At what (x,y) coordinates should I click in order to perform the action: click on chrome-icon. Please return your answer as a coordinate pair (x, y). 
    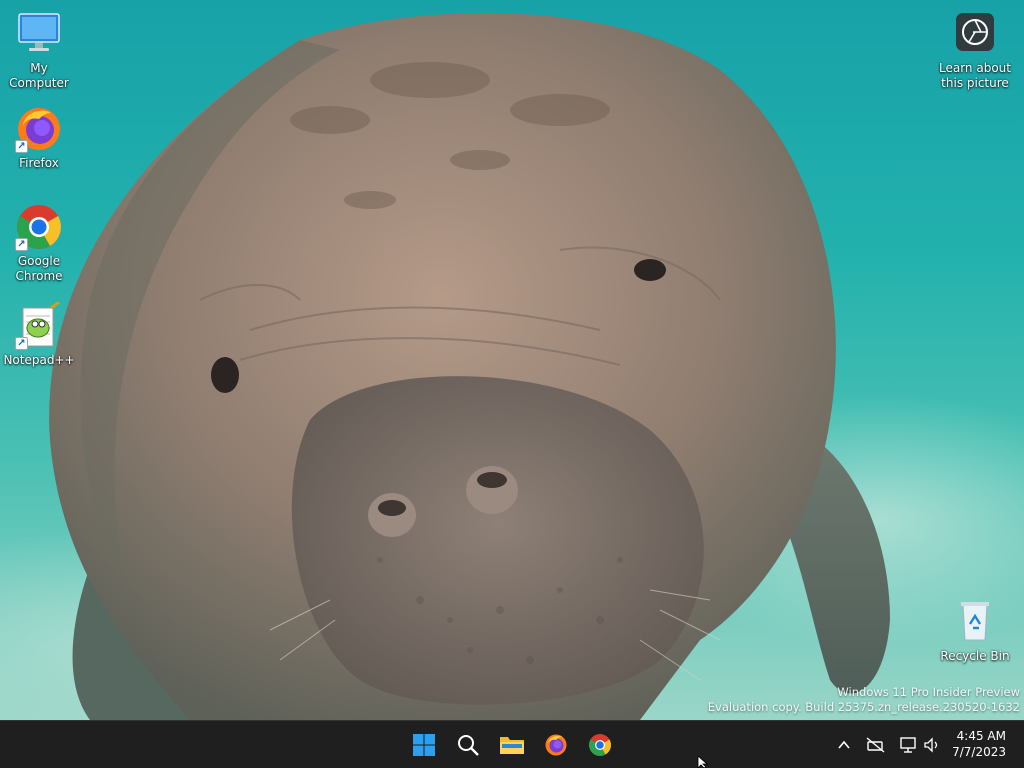
    Looking at the image, I should click on (600, 745).